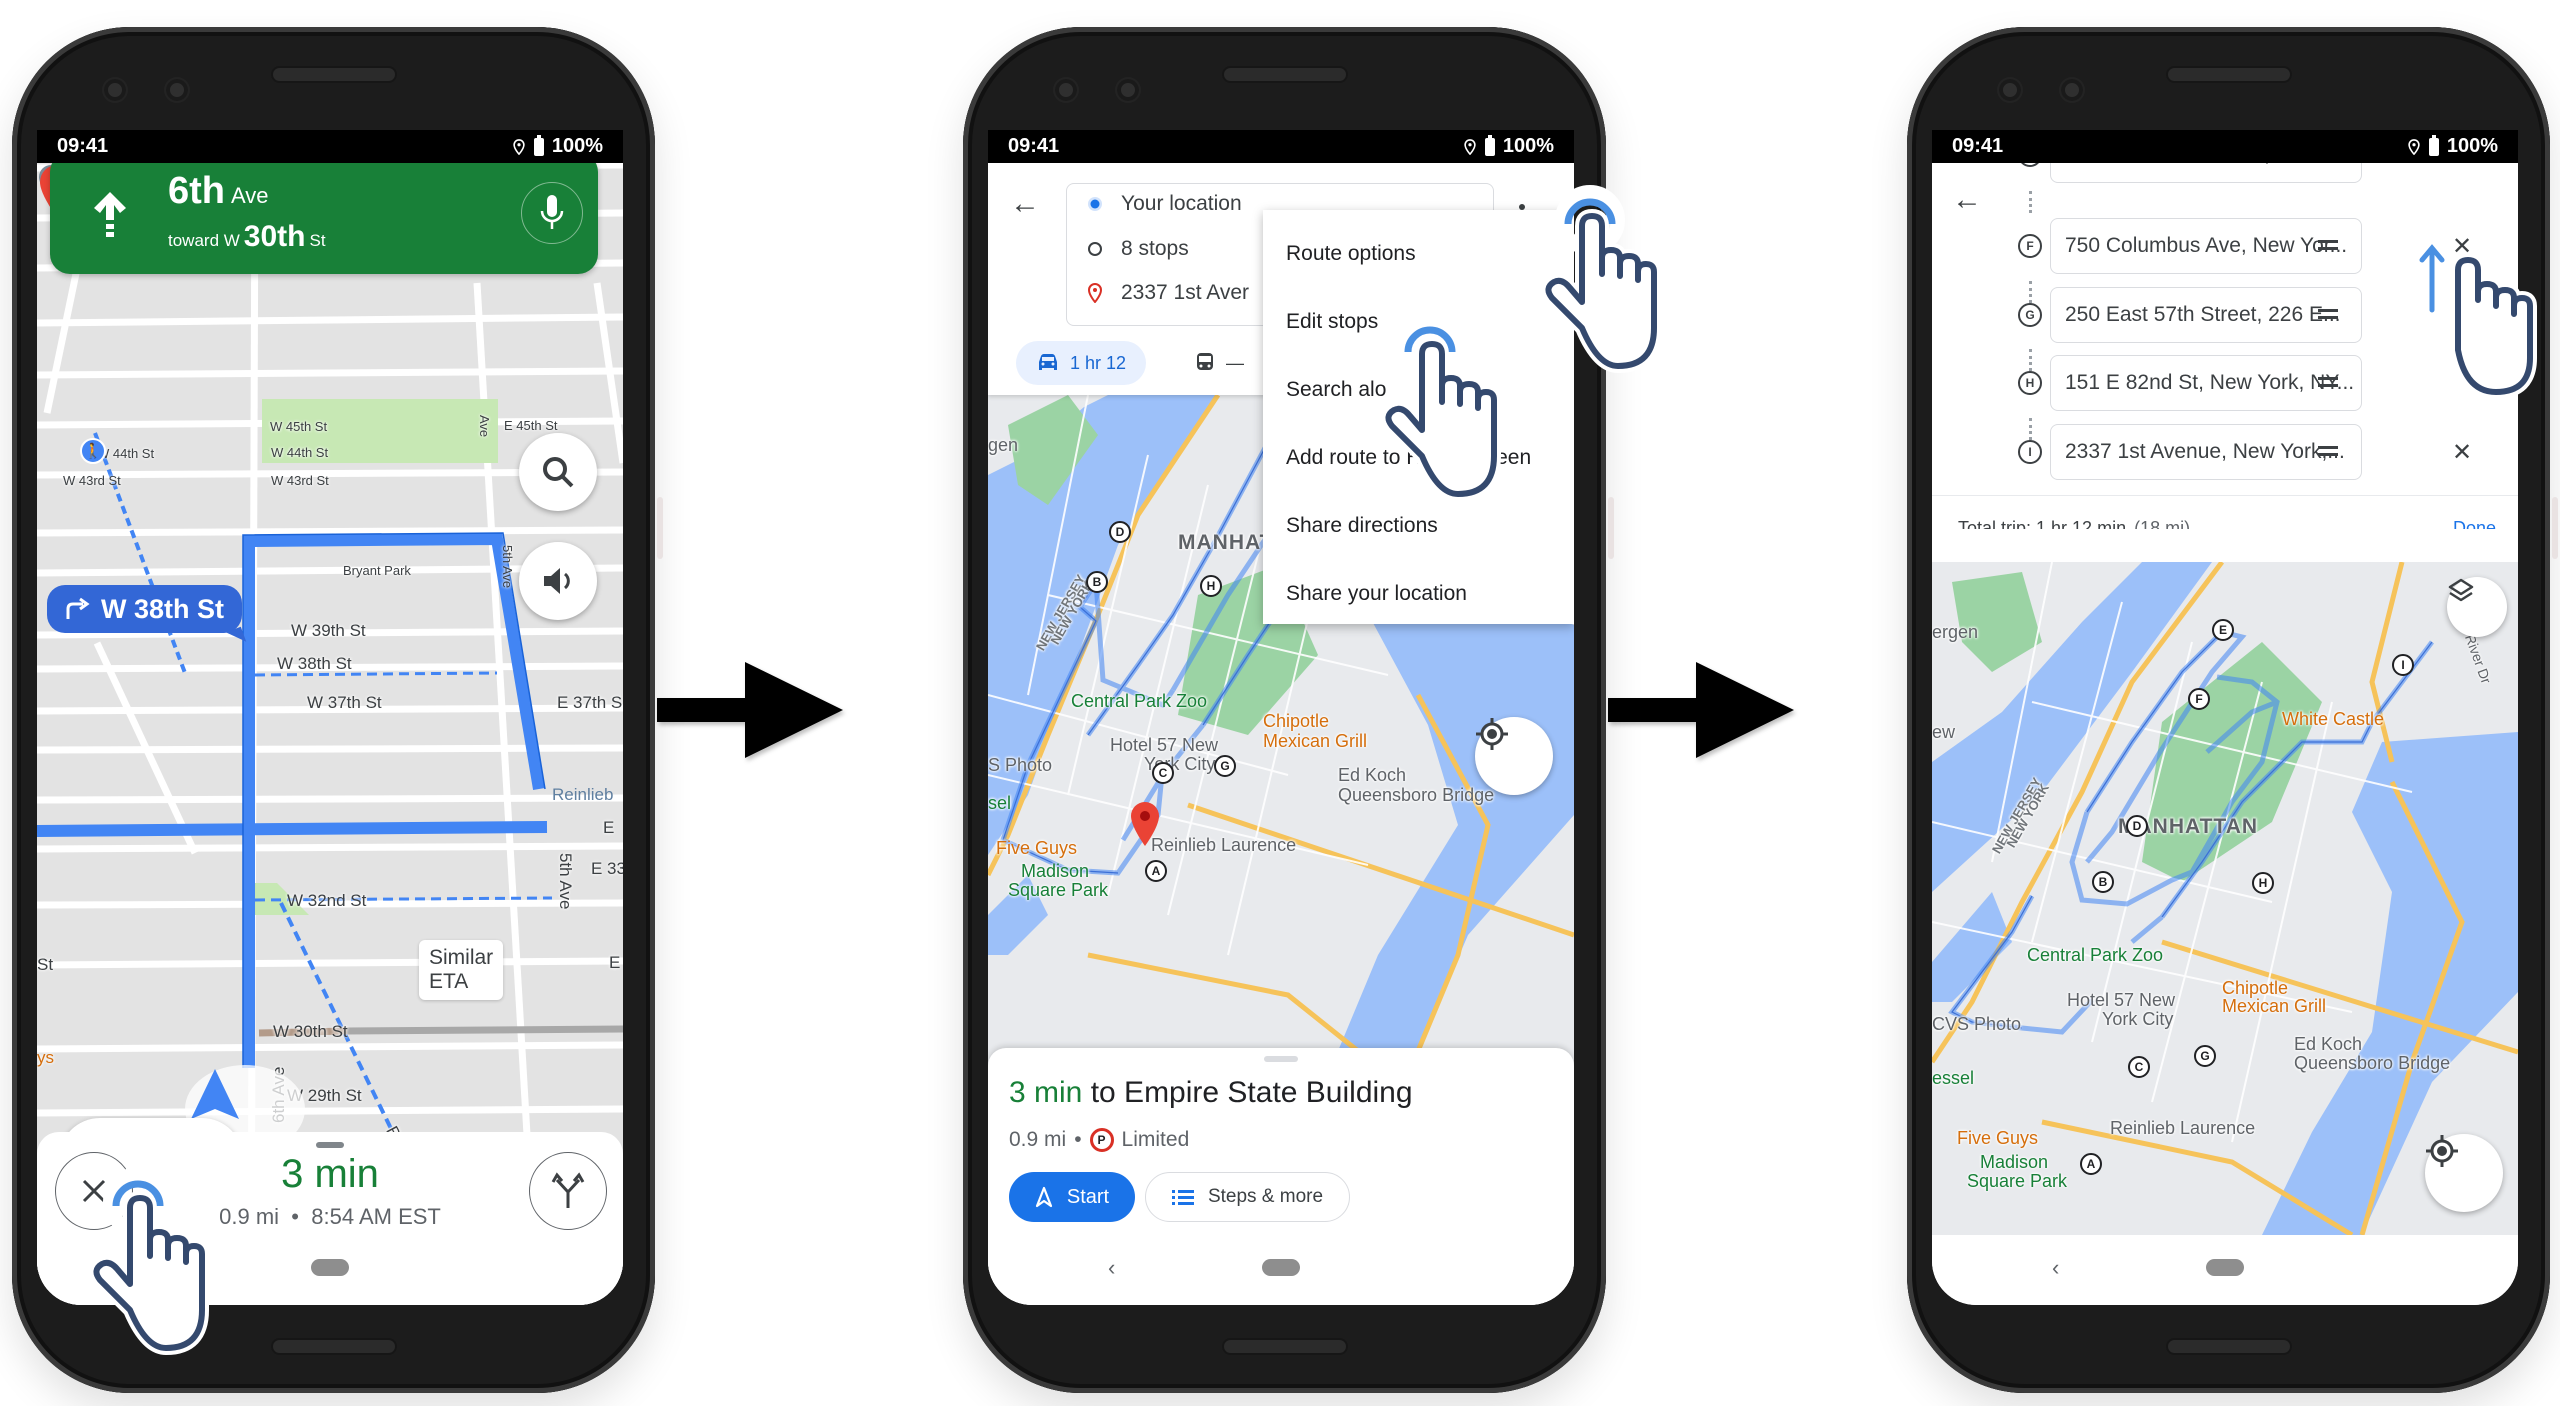 Image resolution: width=2560 pixels, height=1406 pixels. Describe the element at coordinates (2030, 202) in the screenshot. I see `connector-dots` at that location.